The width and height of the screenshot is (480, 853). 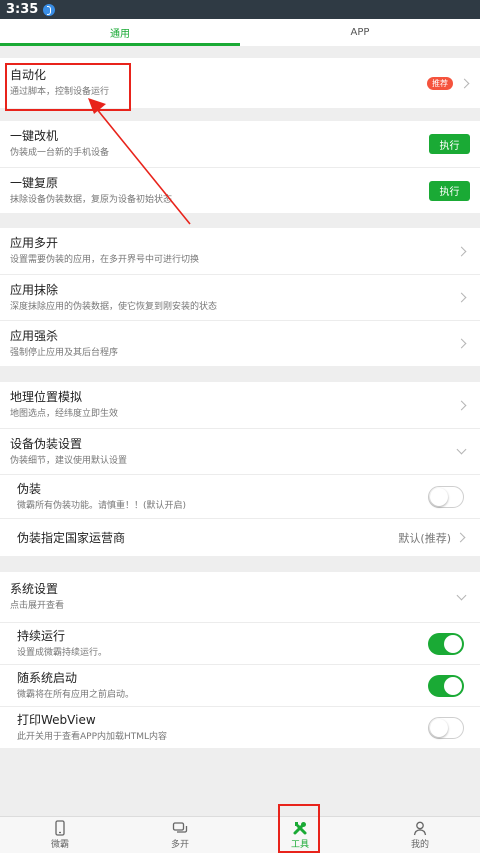 I want to click on tab-general: 通用, so click(x=120, y=32).